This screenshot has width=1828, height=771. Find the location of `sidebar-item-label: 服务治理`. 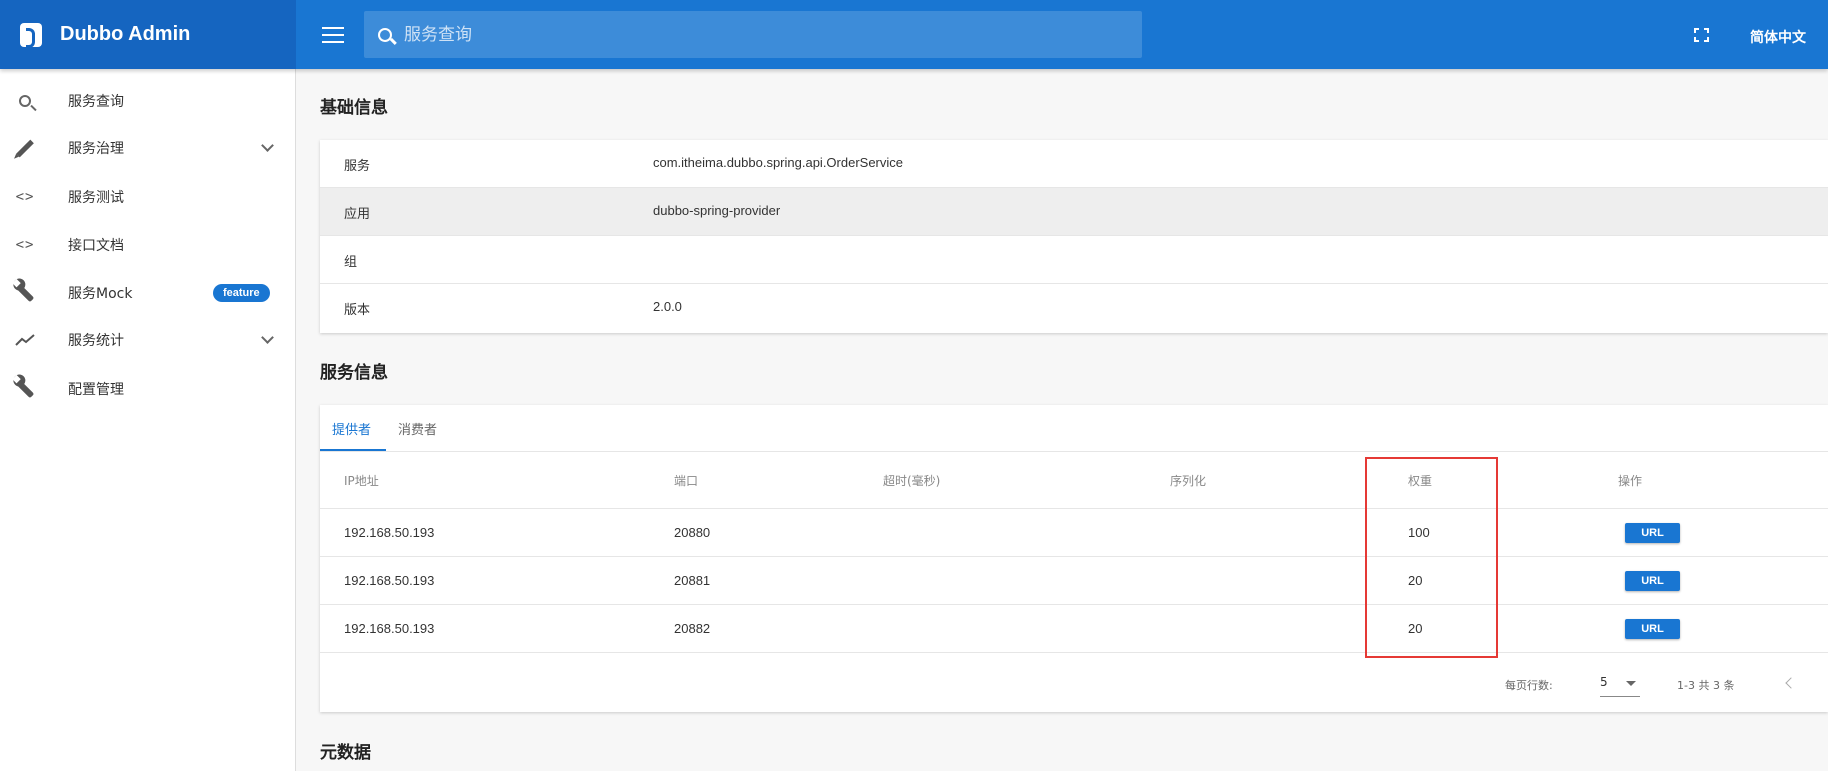

sidebar-item-label: 服务治理 is located at coordinates (96, 149).